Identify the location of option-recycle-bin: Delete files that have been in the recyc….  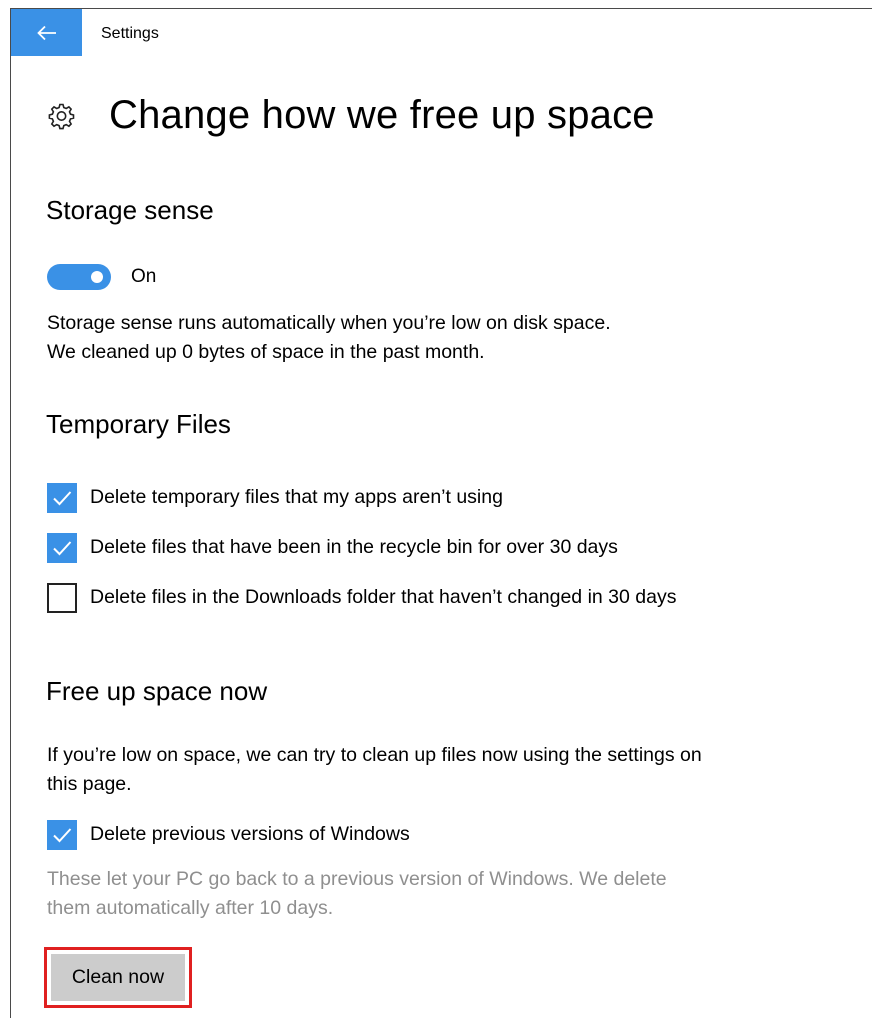
(388, 548).